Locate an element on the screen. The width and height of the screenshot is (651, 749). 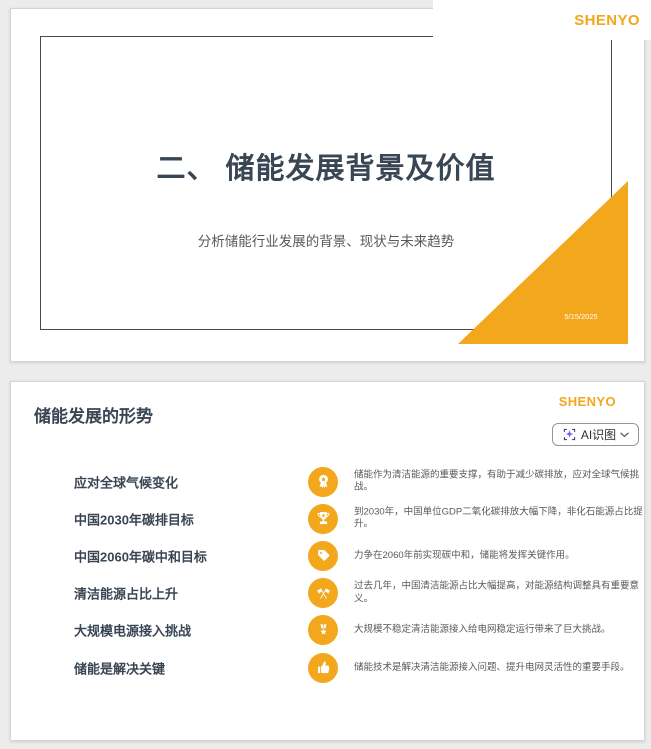
slide-date: 5/15/2025 is located at coordinates (581, 316).